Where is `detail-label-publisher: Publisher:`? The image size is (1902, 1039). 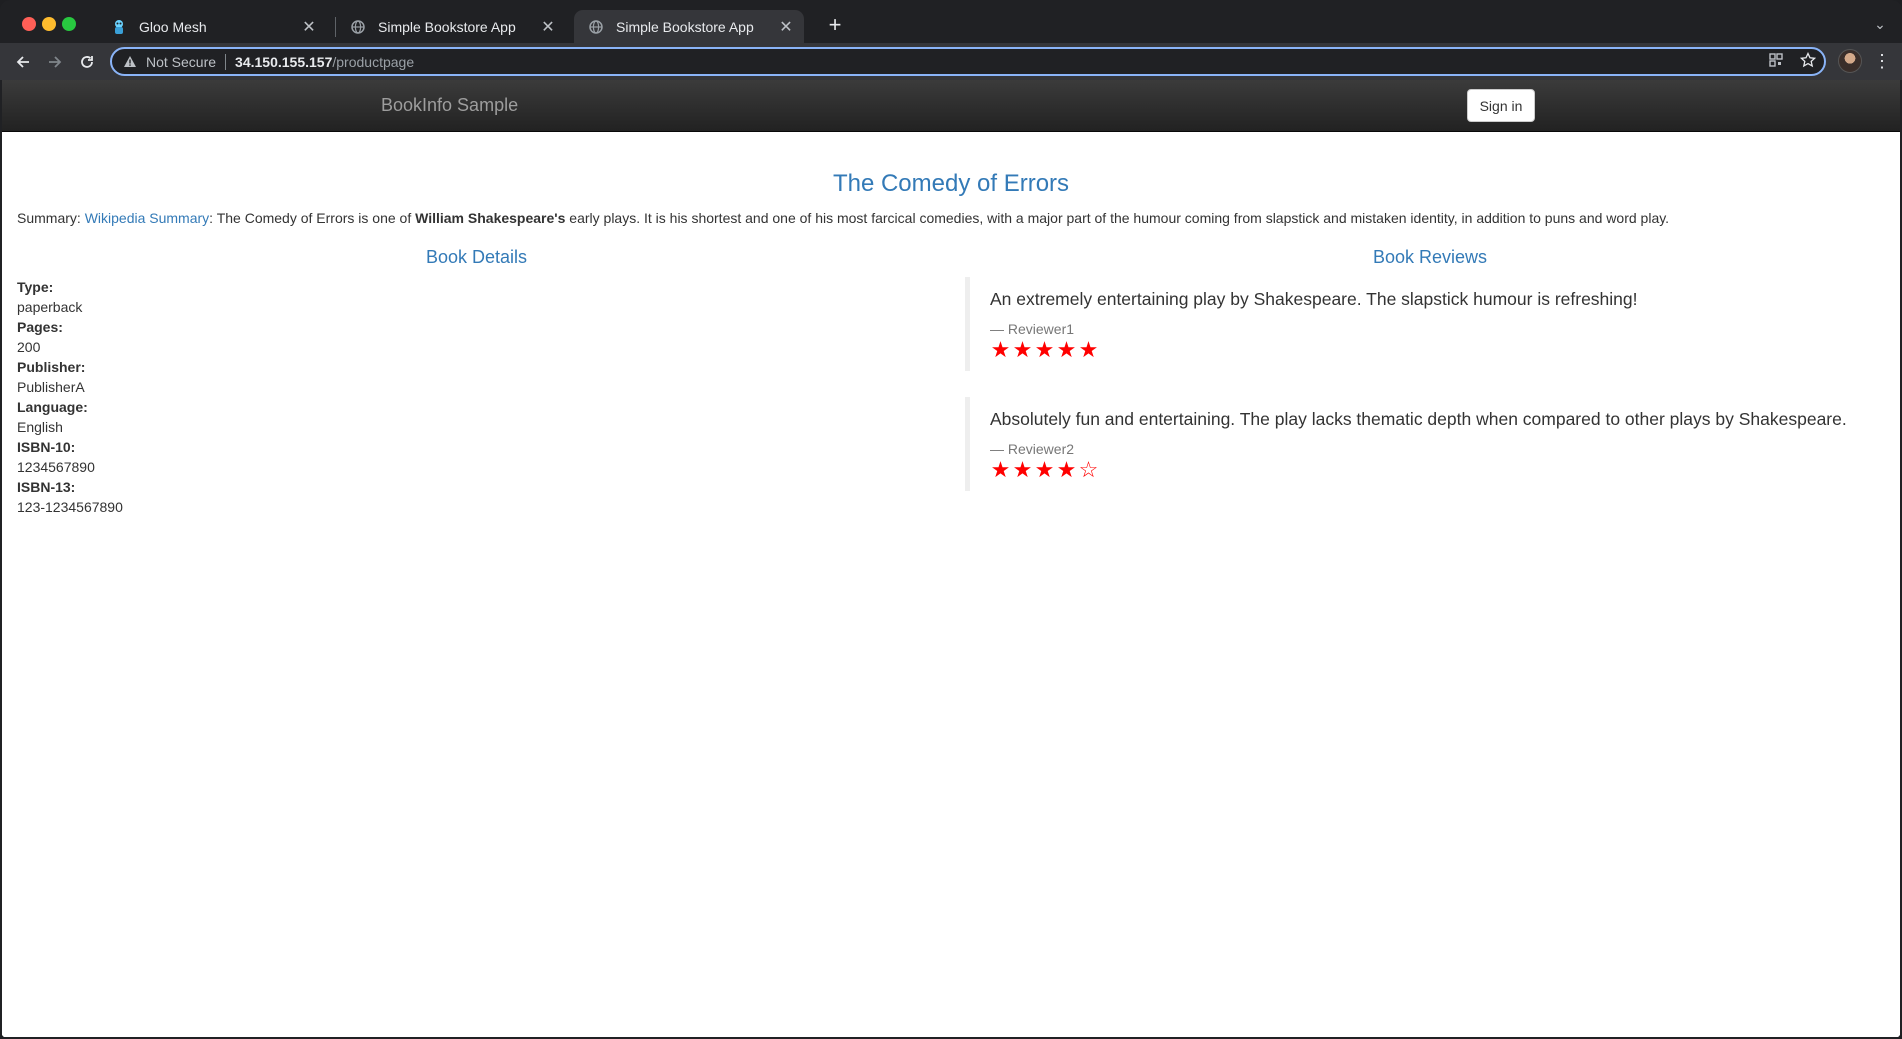
detail-label-publisher: Publisher: is located at coordinates (51, 367).